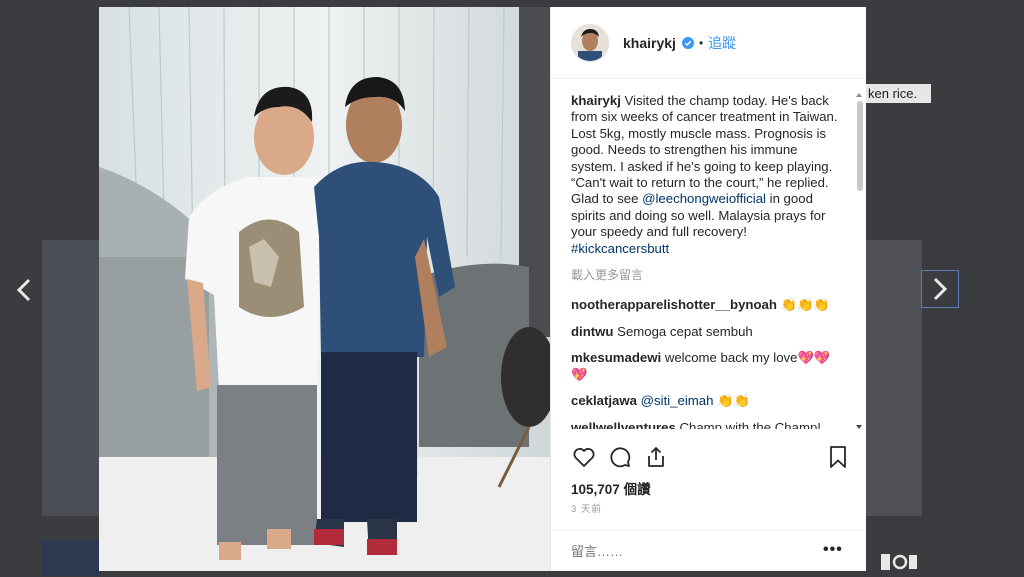  What do you see at coordinates (687, 42) in the screenshot?
I see `verified-badge-icon` at bounding box center [687, 42].